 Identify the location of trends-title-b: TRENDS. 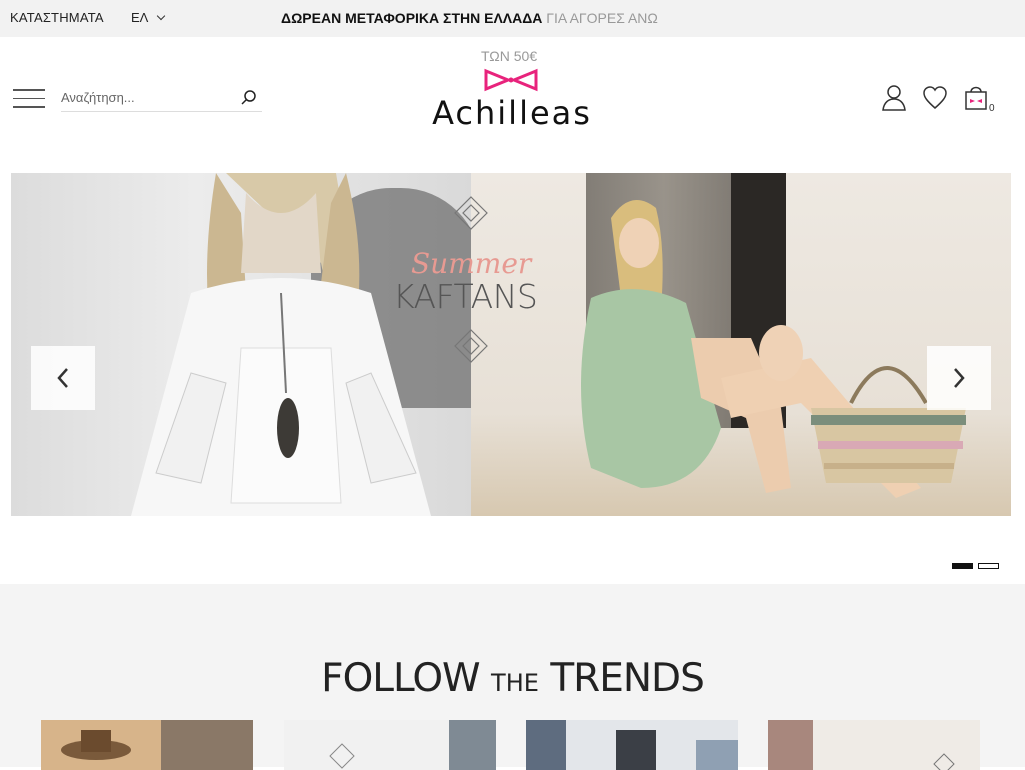
(627, 678).